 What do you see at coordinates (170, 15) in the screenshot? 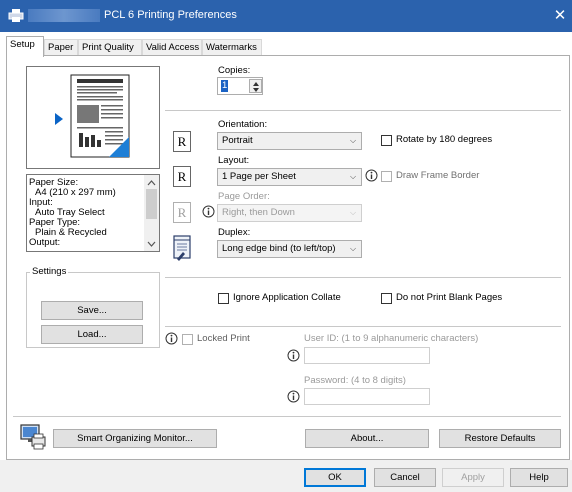
I see `window-title: PCL 6 Printing Preferences` at bounding box center [170, 15].